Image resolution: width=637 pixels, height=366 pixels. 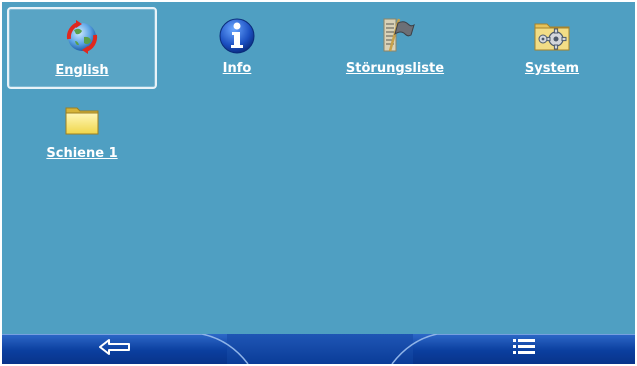 I want to click on desktop-item-label: English, so click(x=82, y=70).